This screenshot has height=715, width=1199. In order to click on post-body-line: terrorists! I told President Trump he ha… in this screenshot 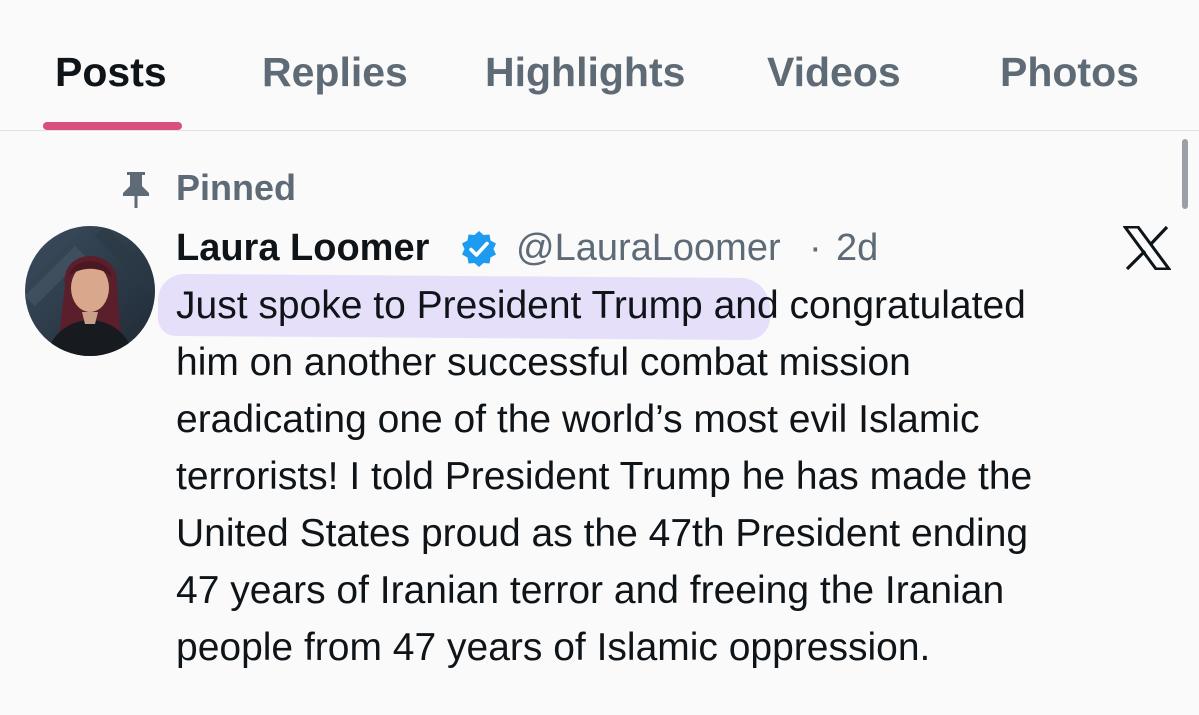, I will do `click(604, 476)`.